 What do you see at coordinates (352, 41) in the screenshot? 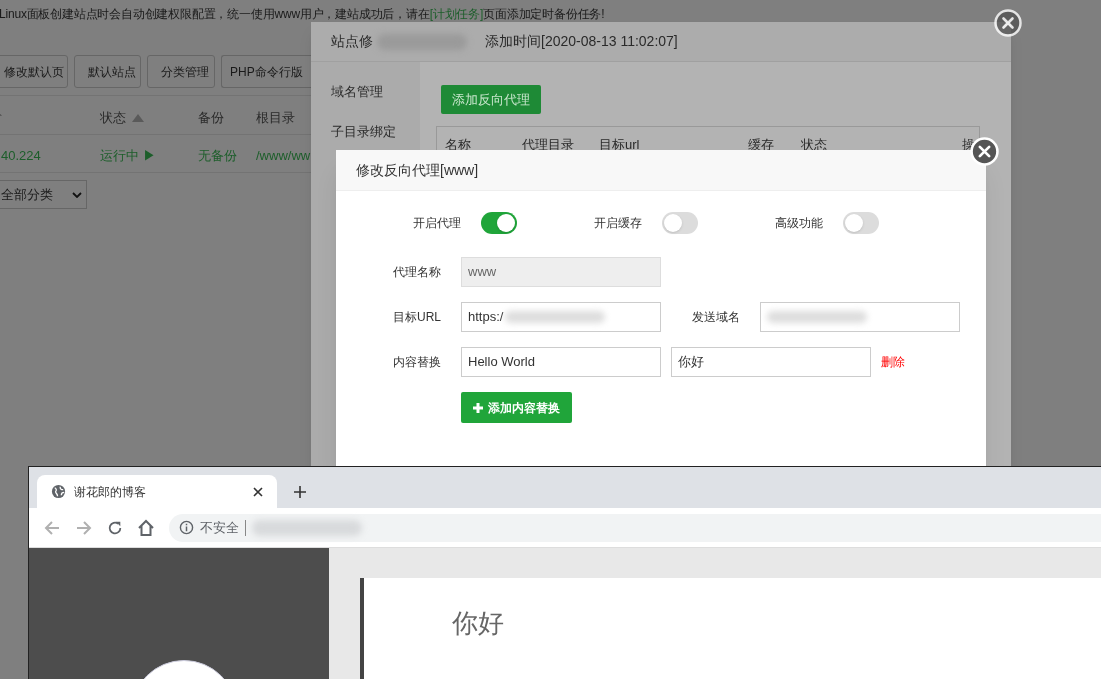
I see `modal-title: 站点修` at bounding box center [352, 41].